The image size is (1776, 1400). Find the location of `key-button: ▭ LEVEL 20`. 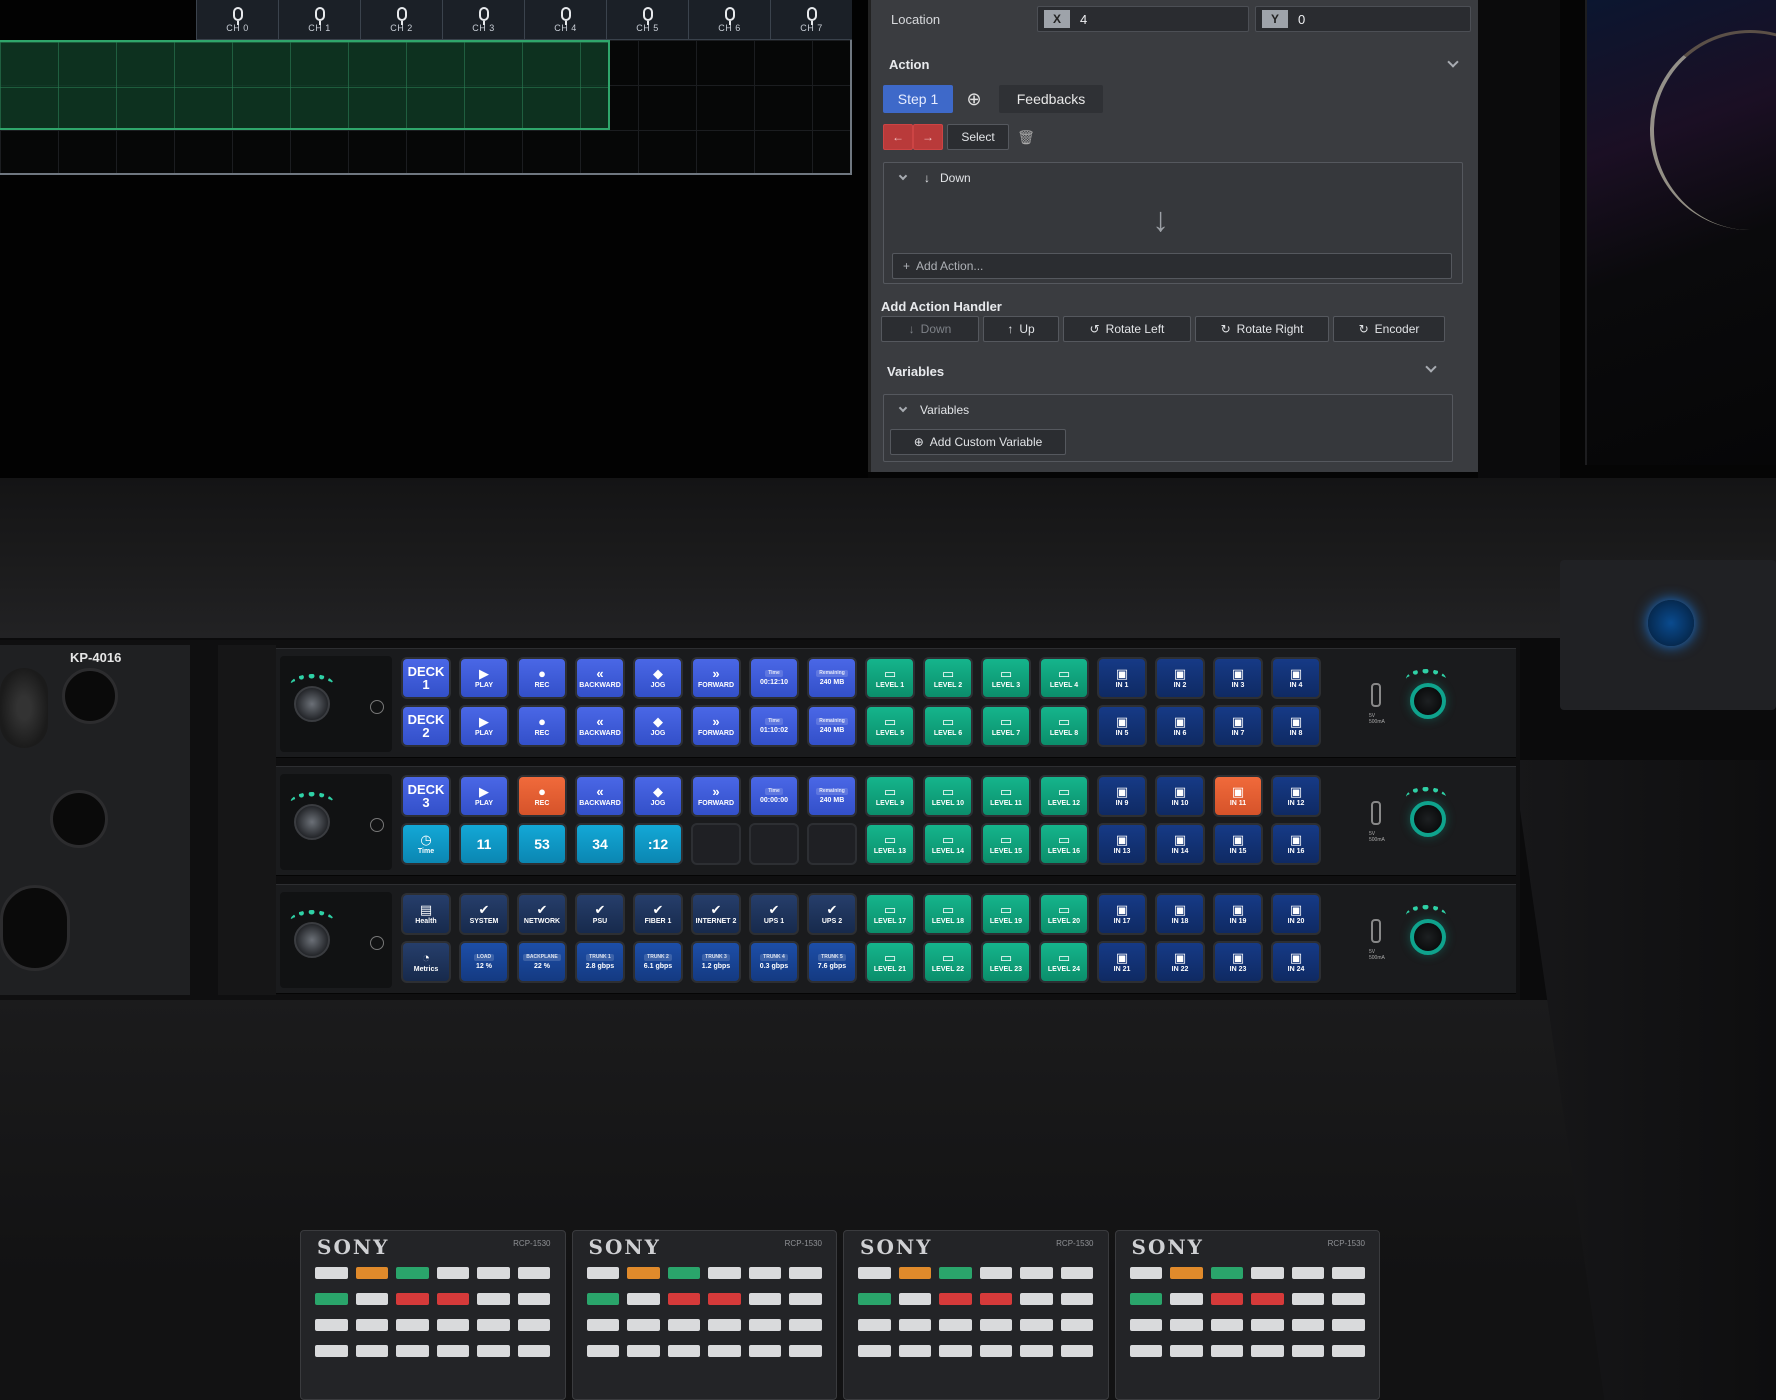

key-button: ▭ LEVEL 20 is located at coordinates (1064, 914).